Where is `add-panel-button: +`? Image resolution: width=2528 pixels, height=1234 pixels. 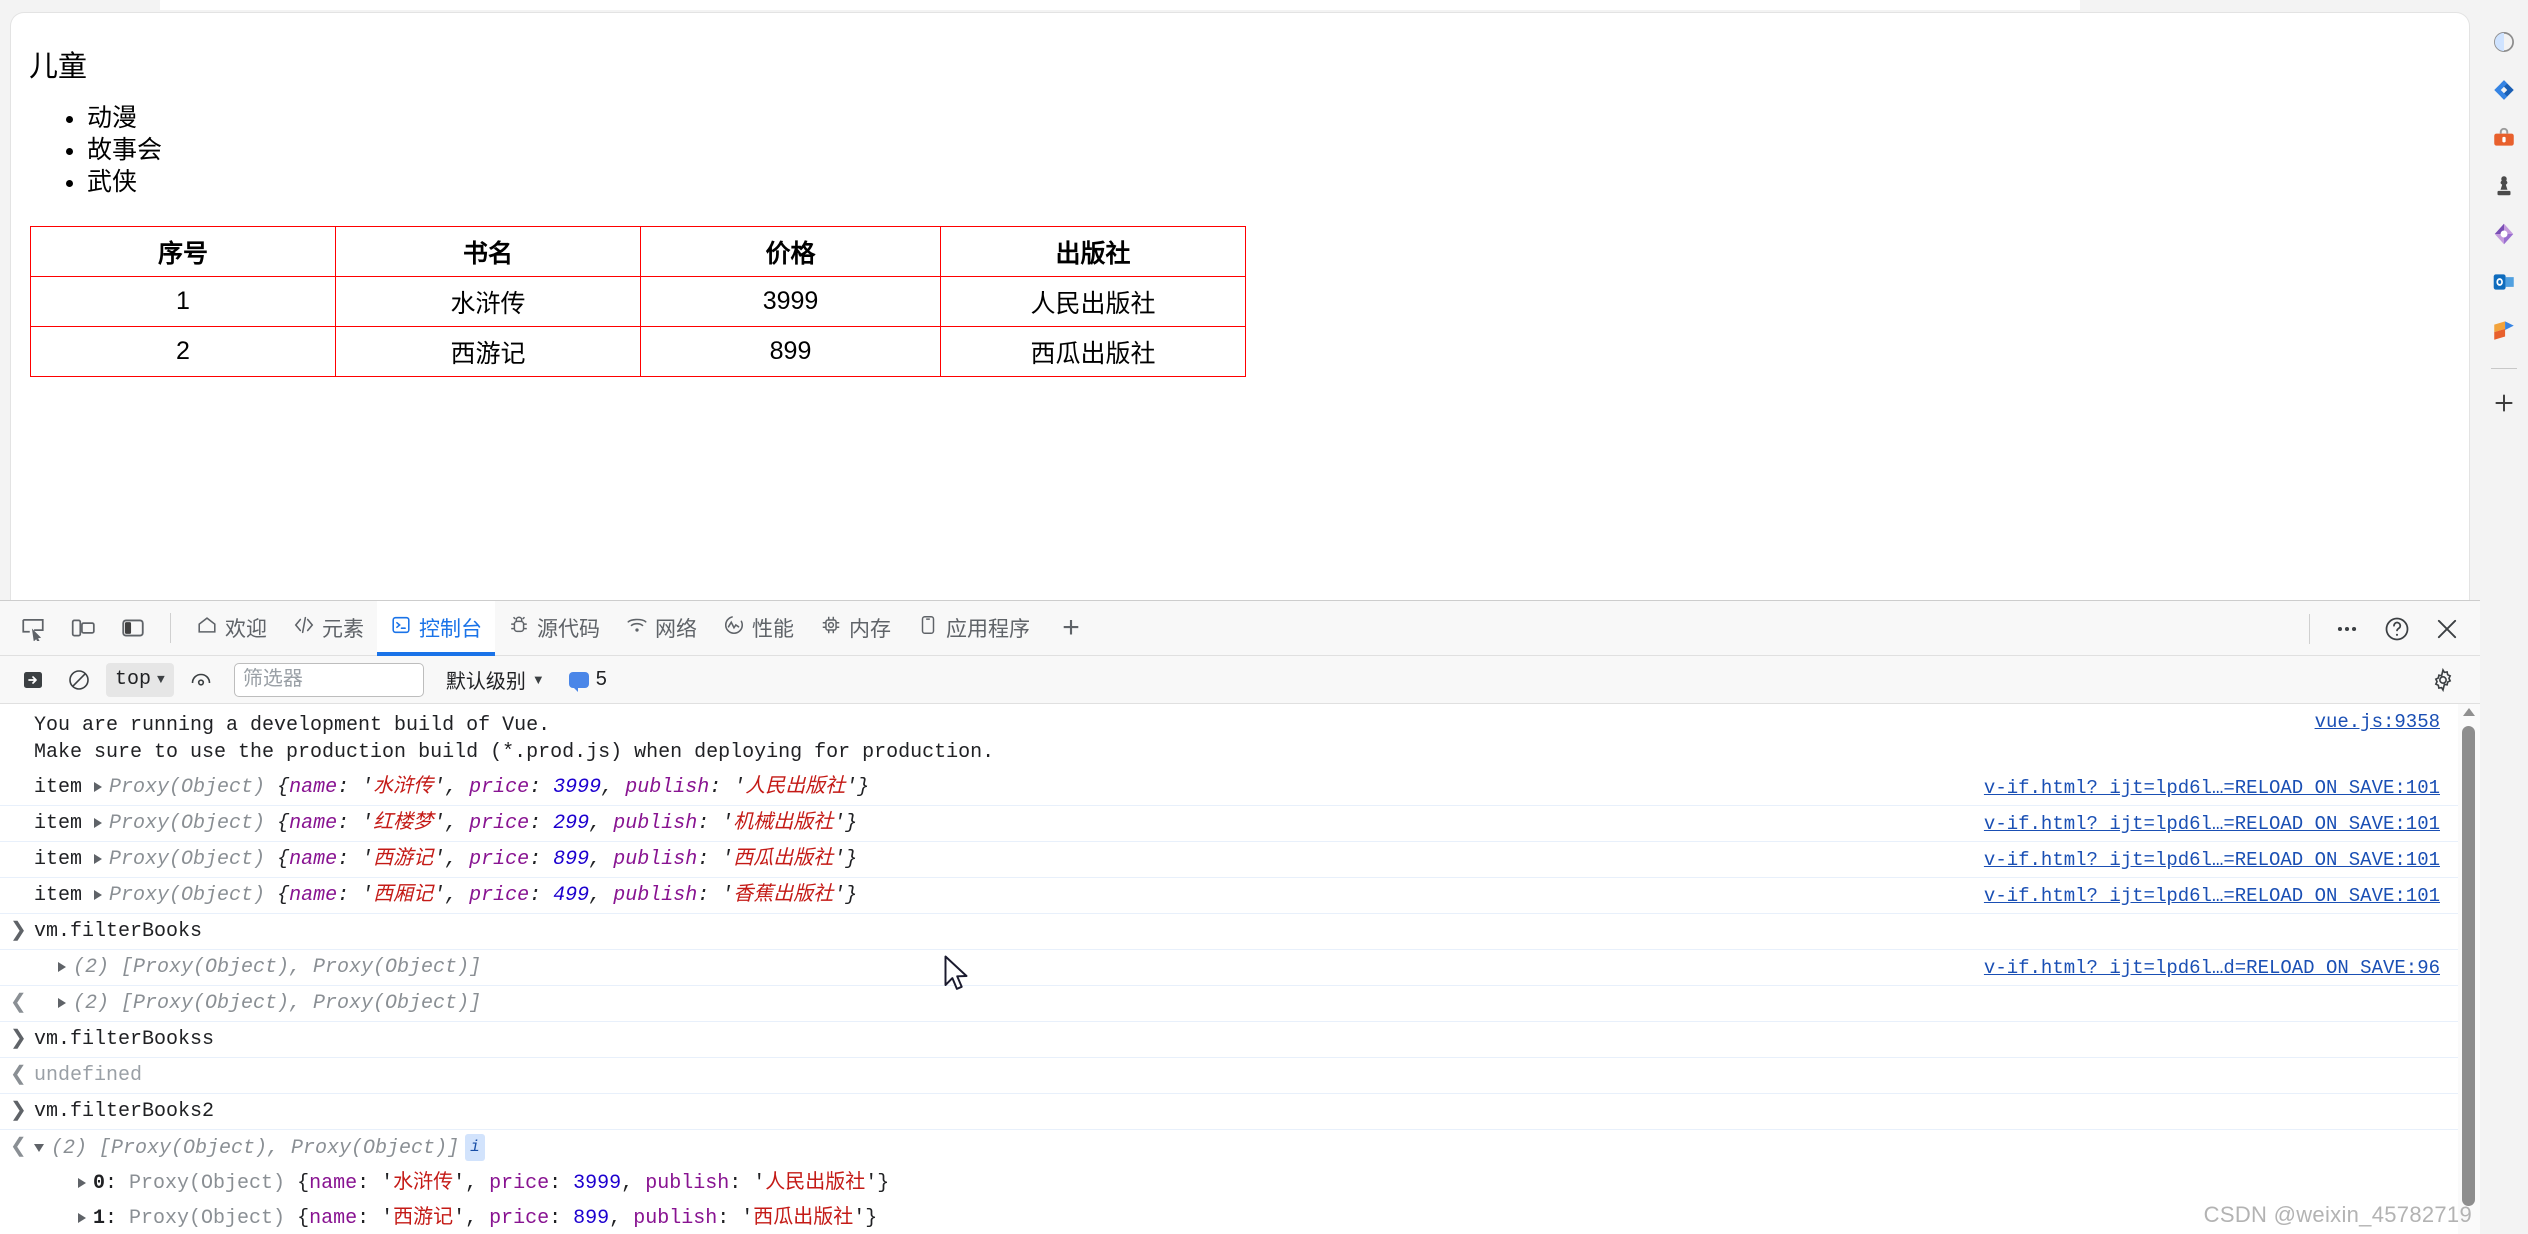
add-panel-button: + is located at coordinates (1071, 628).